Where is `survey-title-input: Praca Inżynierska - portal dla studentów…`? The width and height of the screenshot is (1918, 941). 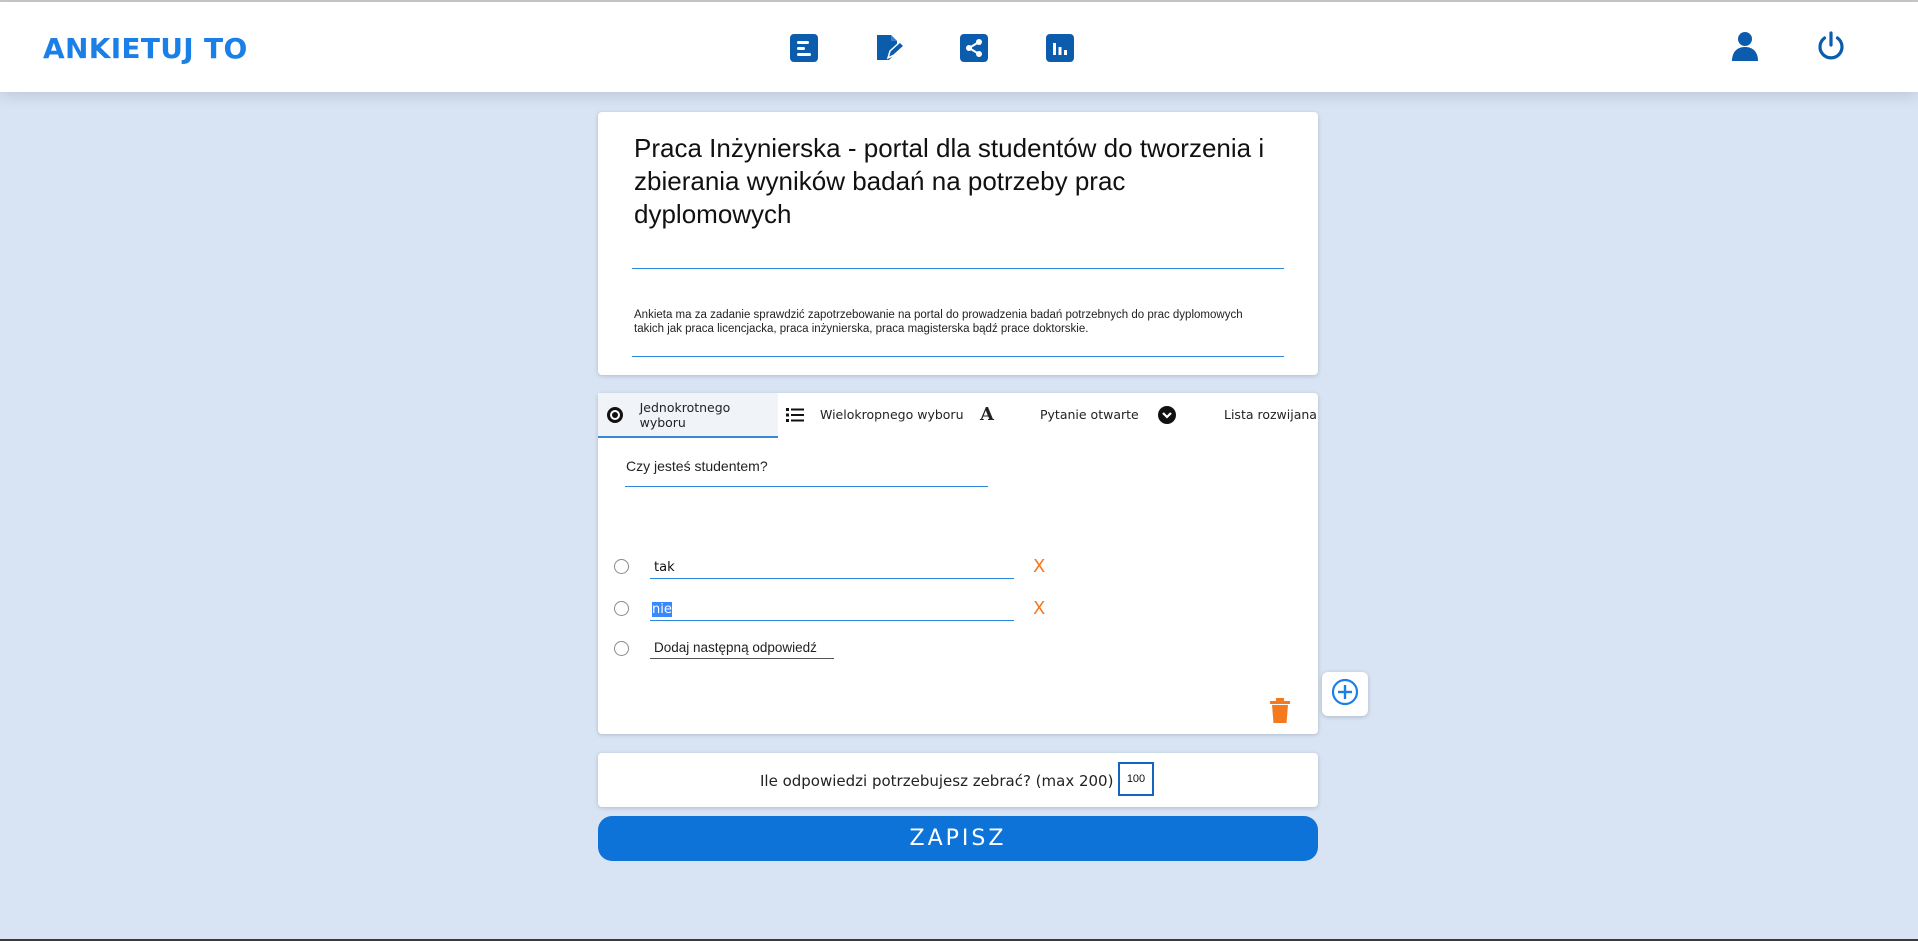 survey-title-input: Praca Inżynierska - portal dla studentów… is located at coordinates (959, 181).